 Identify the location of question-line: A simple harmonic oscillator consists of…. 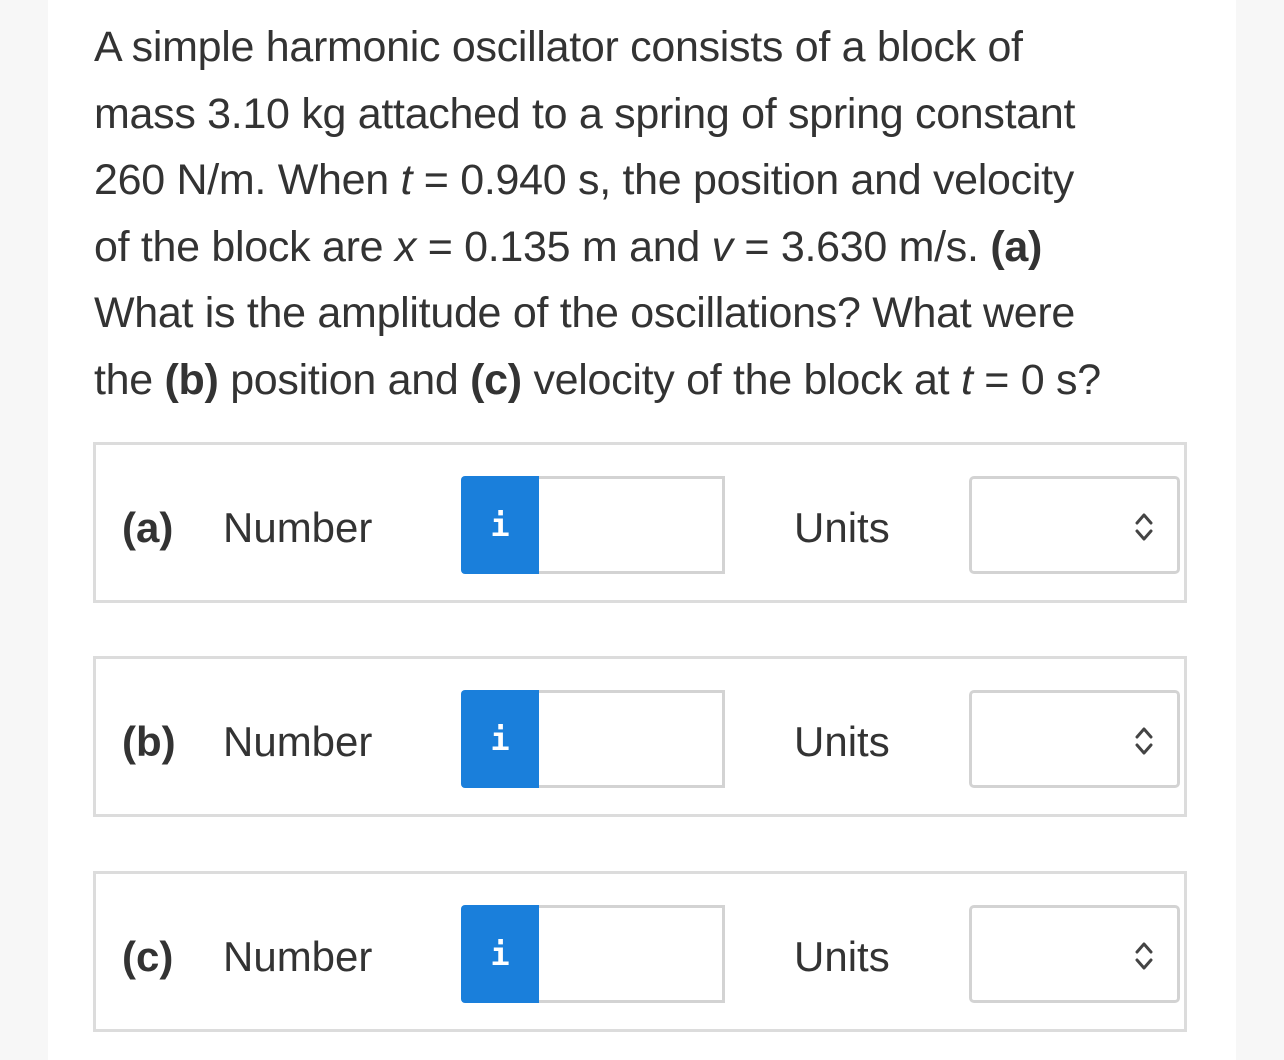
(558, 47).